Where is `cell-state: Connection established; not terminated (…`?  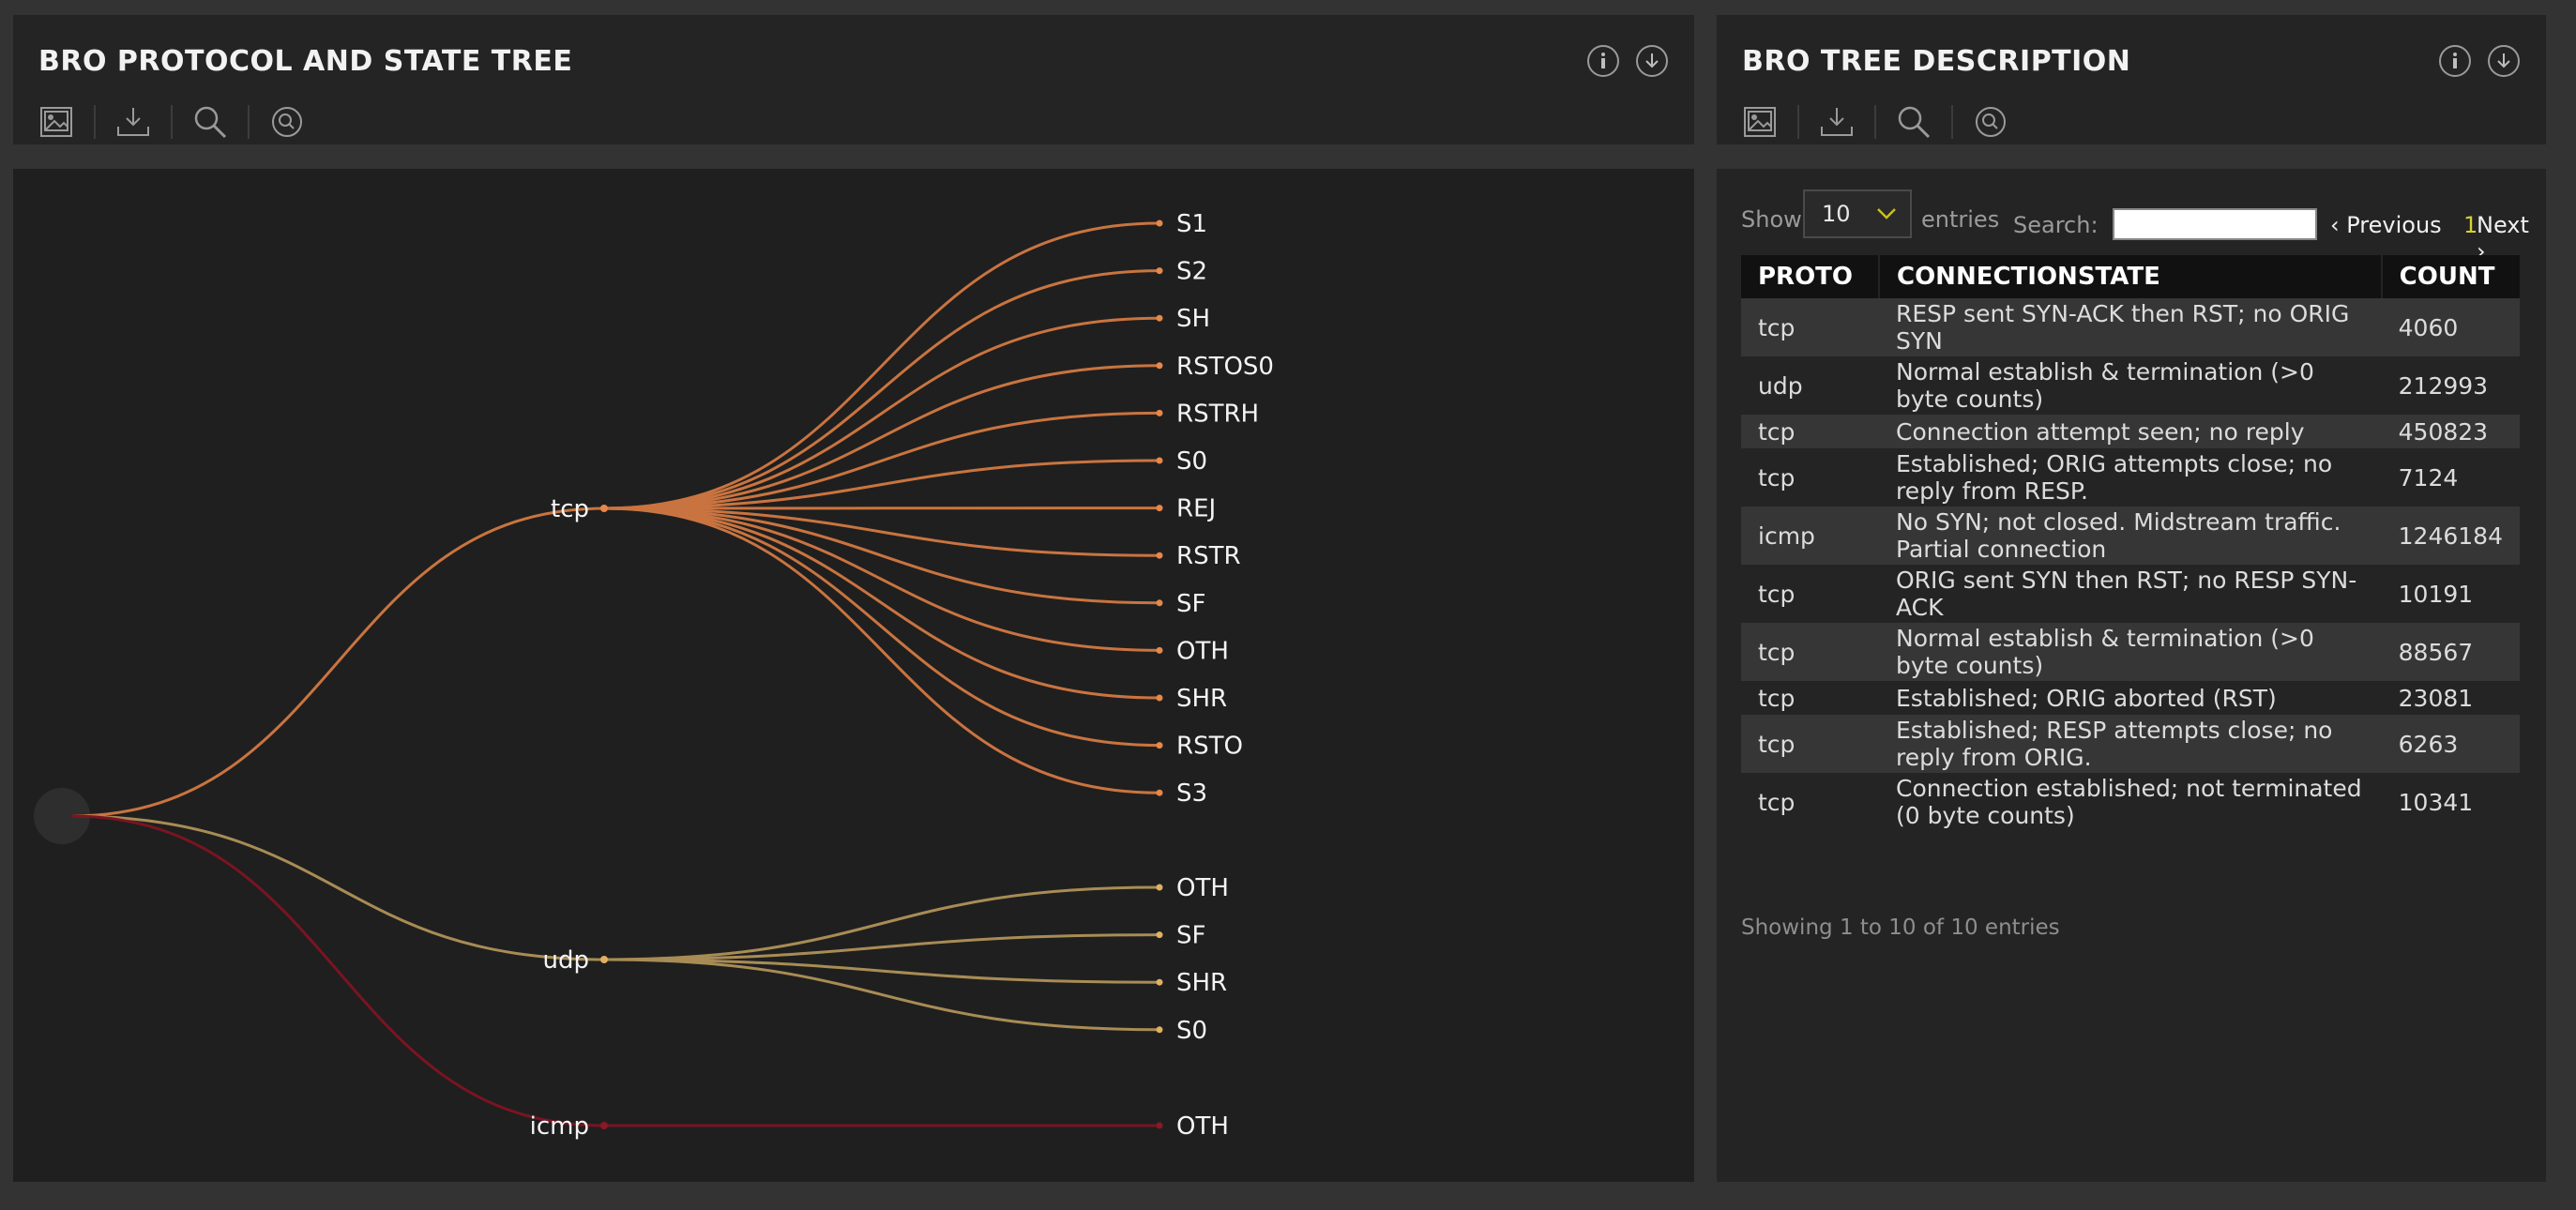 cell-state: Connection established; not terminated (… is located at coordinates (2130, 802).